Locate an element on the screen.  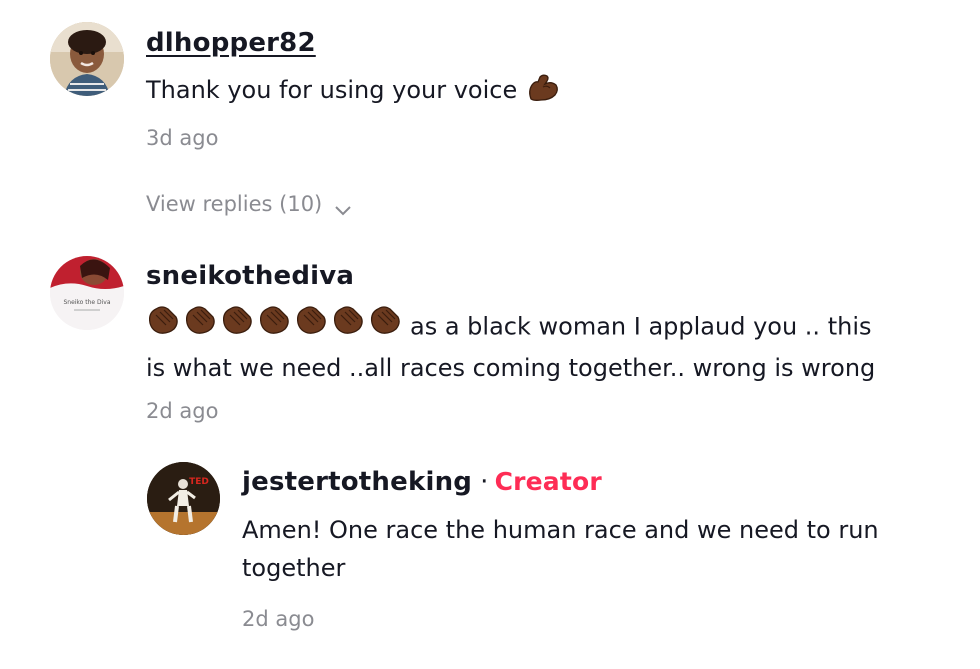
view-replies-button: View replies (10) is located at coordinates (249, 204).